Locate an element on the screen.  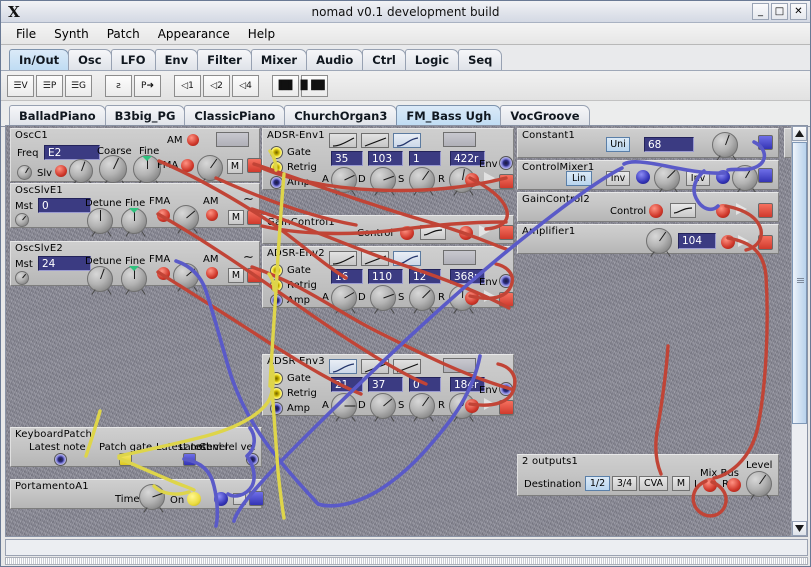
mst-small-knob is located at coordinates (22, 220).